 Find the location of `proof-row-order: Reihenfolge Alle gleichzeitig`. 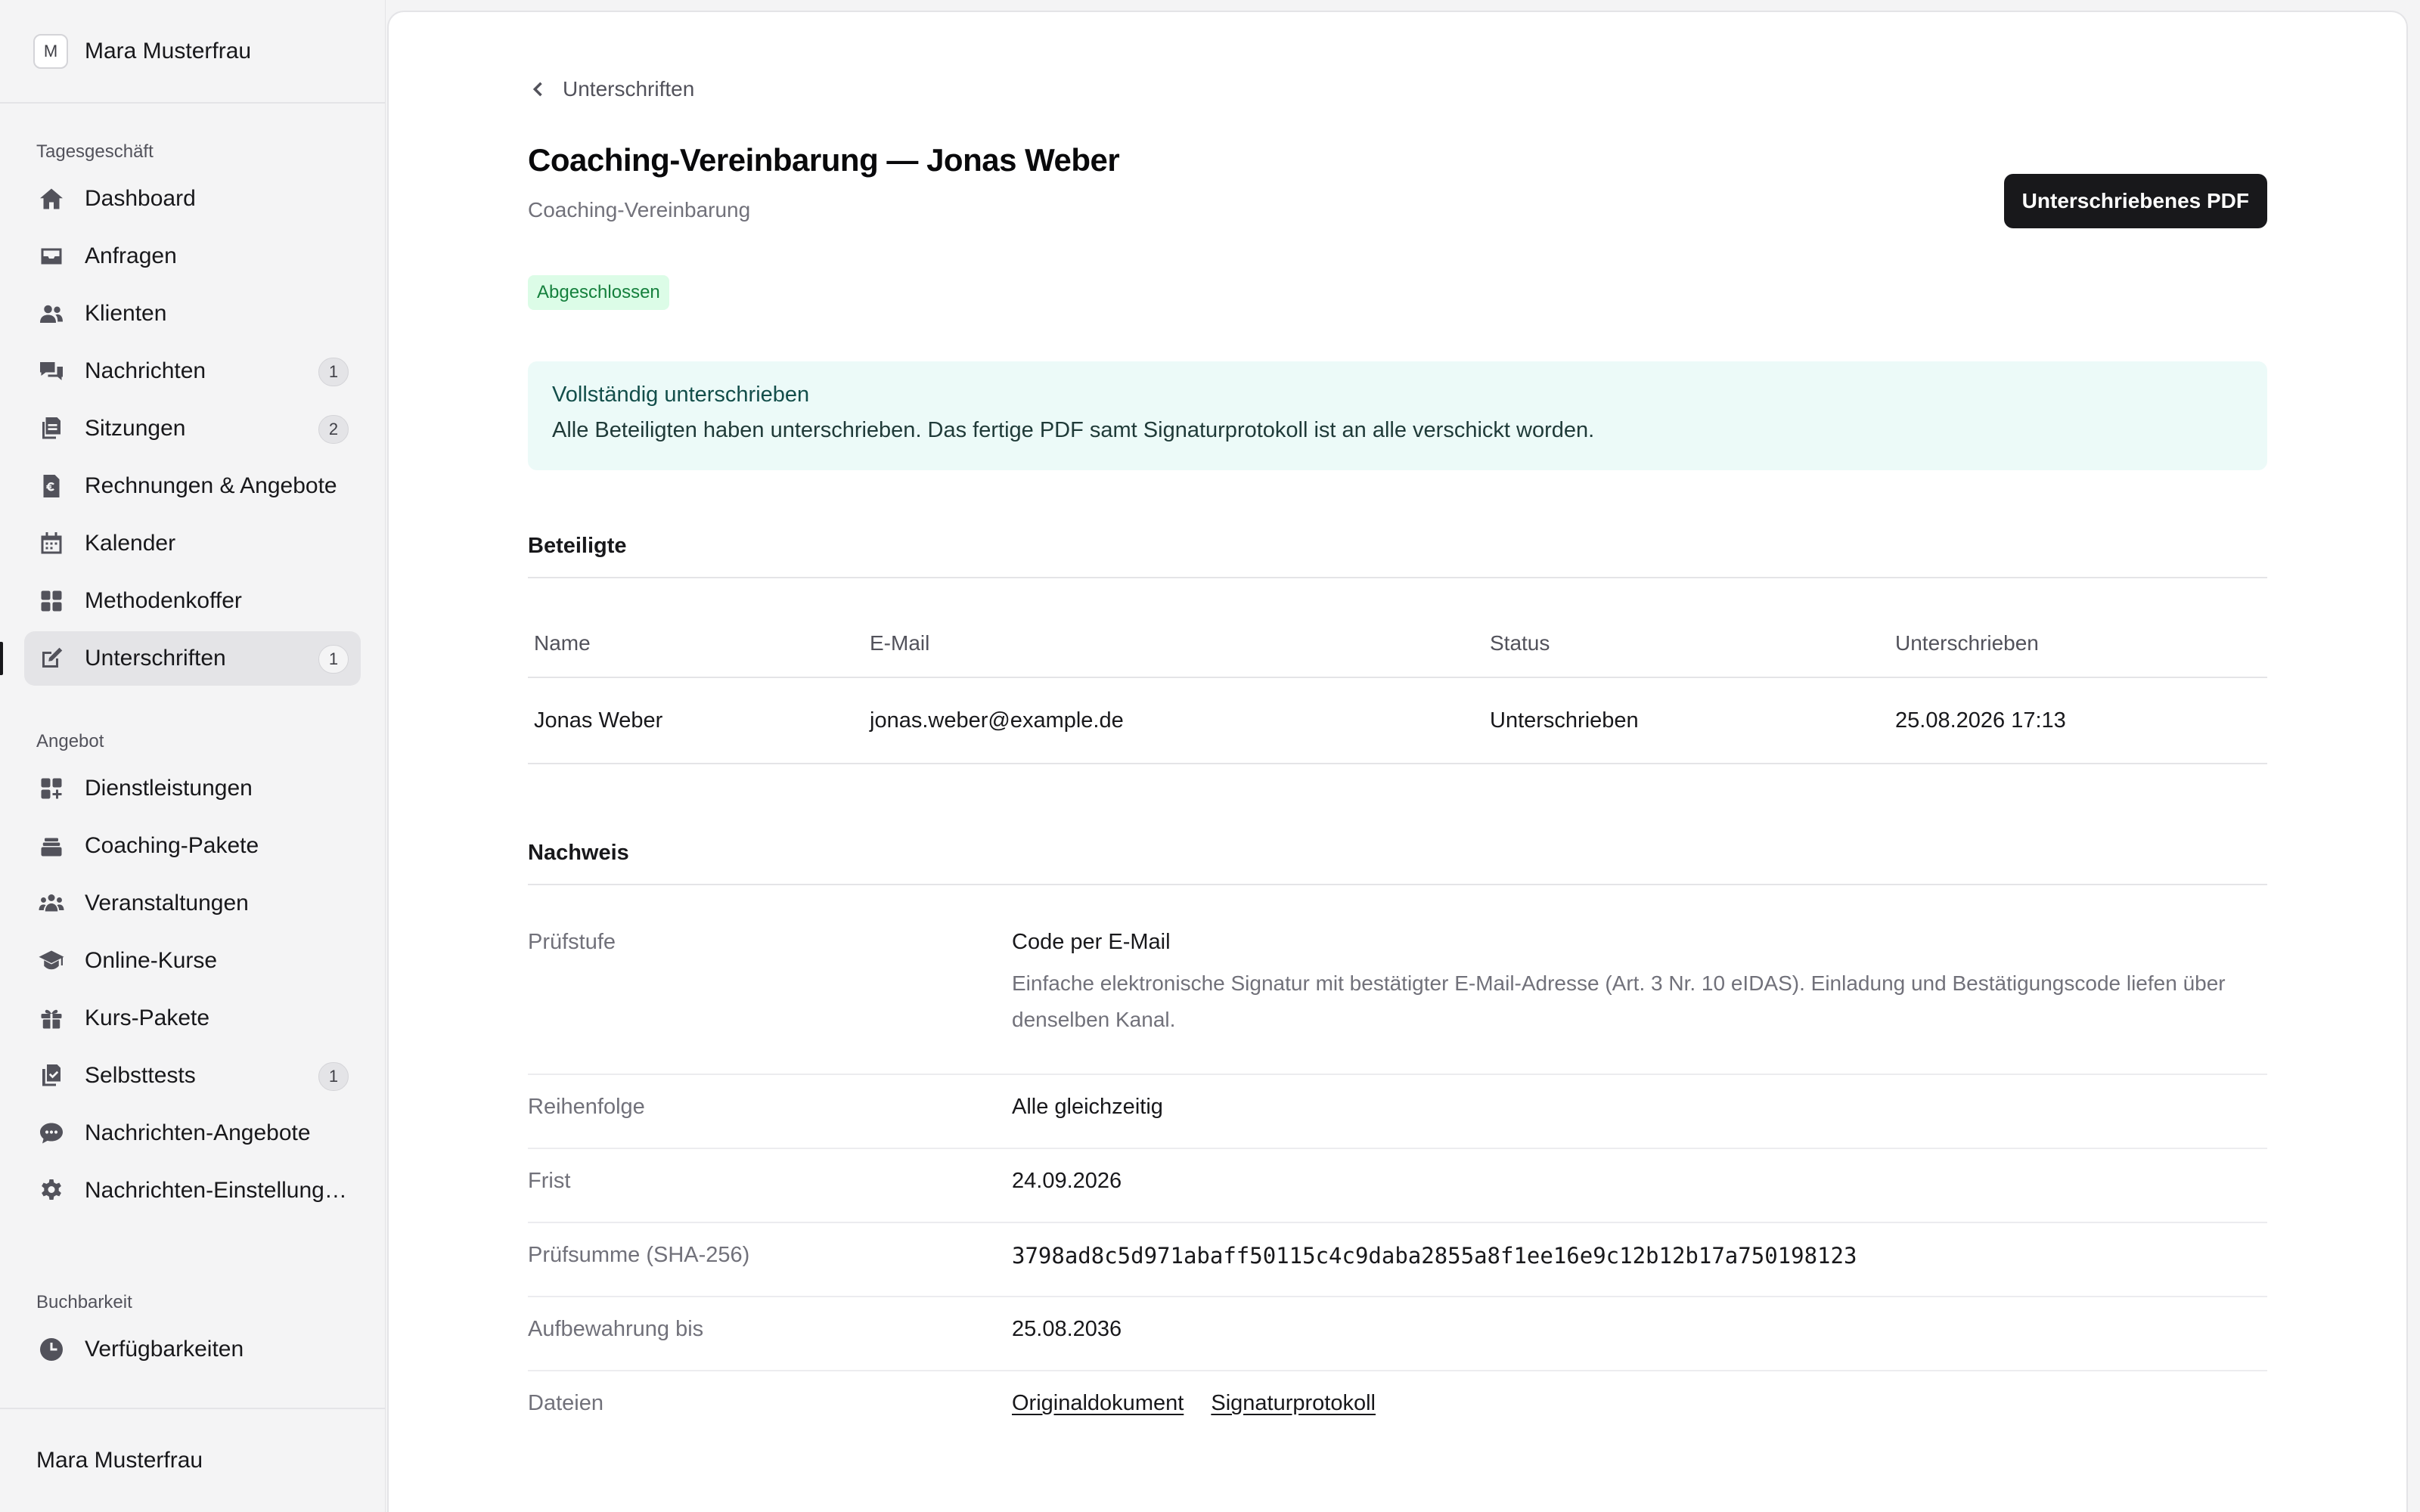

proof-row-order: Reihenfolge Alle gleichzeitig is located at coordinates (1397, 1112).